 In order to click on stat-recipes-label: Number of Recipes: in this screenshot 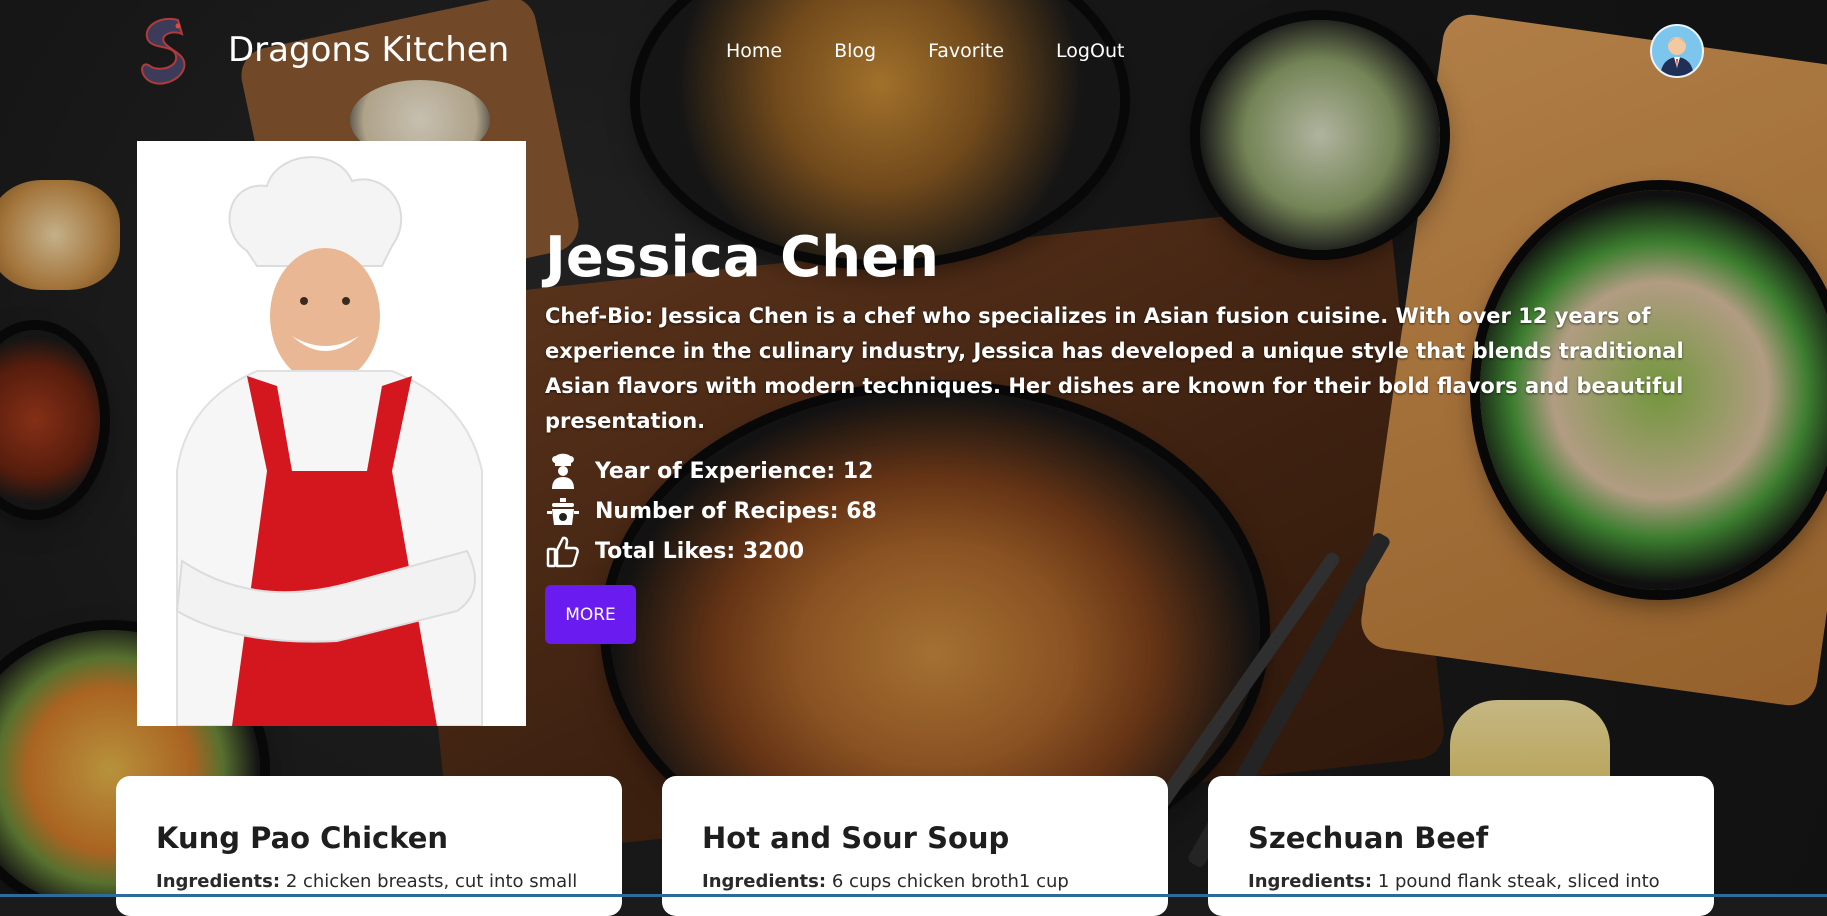, I will do `click(717, 511)`.